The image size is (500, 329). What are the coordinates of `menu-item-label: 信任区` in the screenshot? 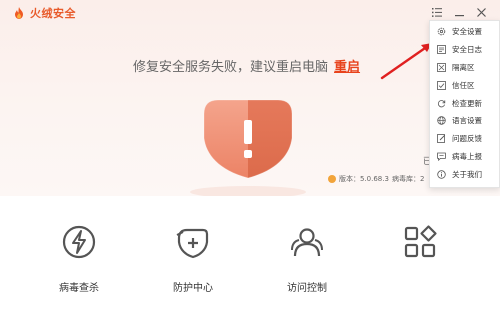 It's located at (463, 85).